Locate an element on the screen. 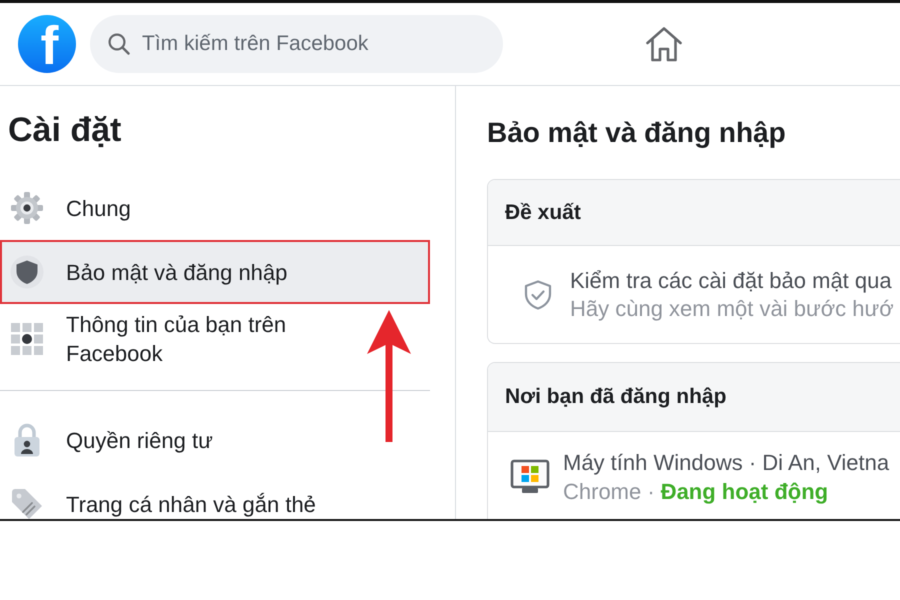 This screenshot has width=900, height=600. monitor-icon is located at coordinates (530, 477).